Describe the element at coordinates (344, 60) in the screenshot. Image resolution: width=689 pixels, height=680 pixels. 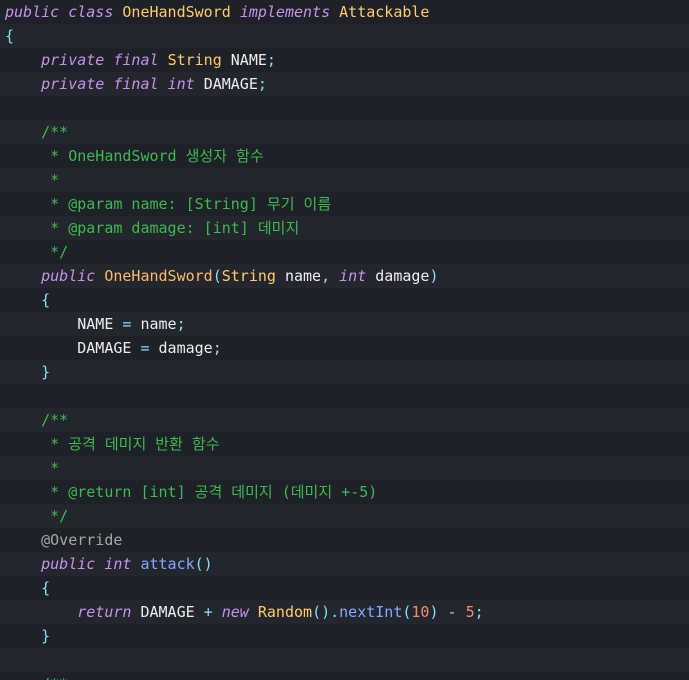
I see `code-line: private final String NAME;` at that location.